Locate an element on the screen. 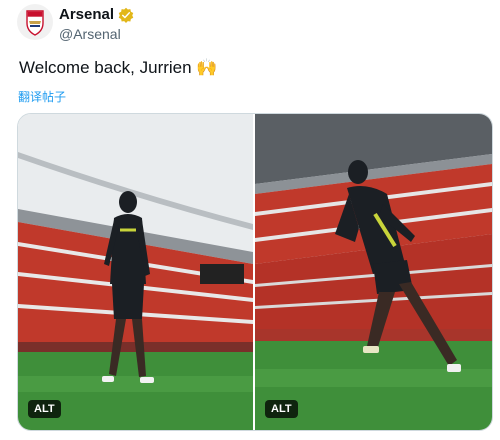  translate-post-link: 翻译帖子 is located at coordinates (42, 96).